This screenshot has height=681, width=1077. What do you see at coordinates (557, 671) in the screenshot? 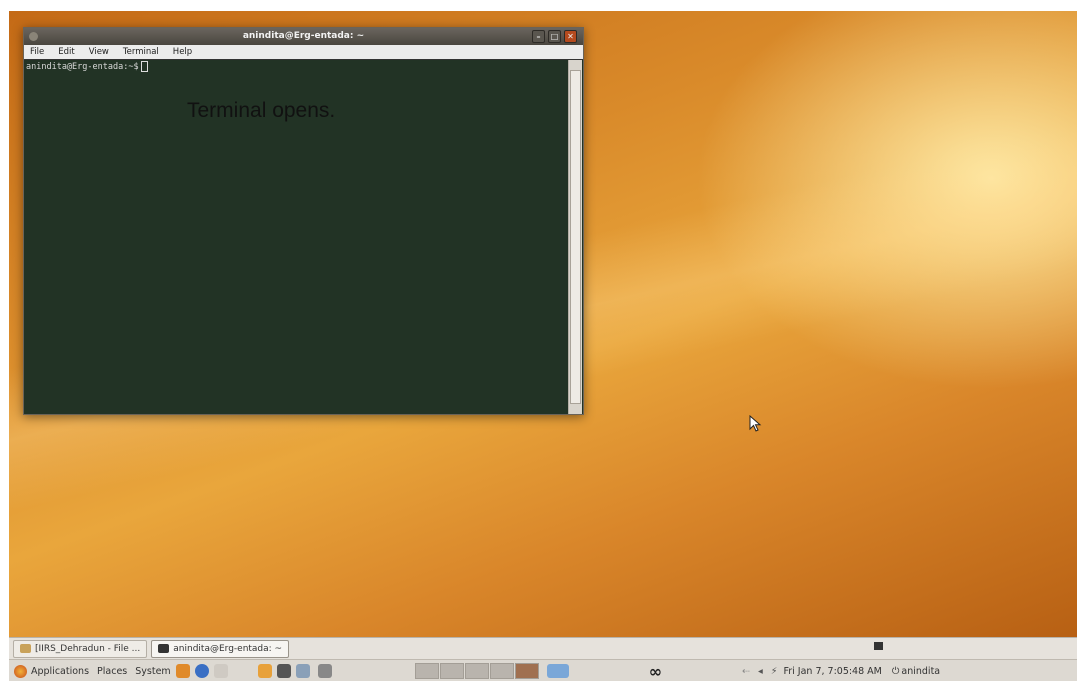
I see `applet-icon` at bounding box center [557, 671].